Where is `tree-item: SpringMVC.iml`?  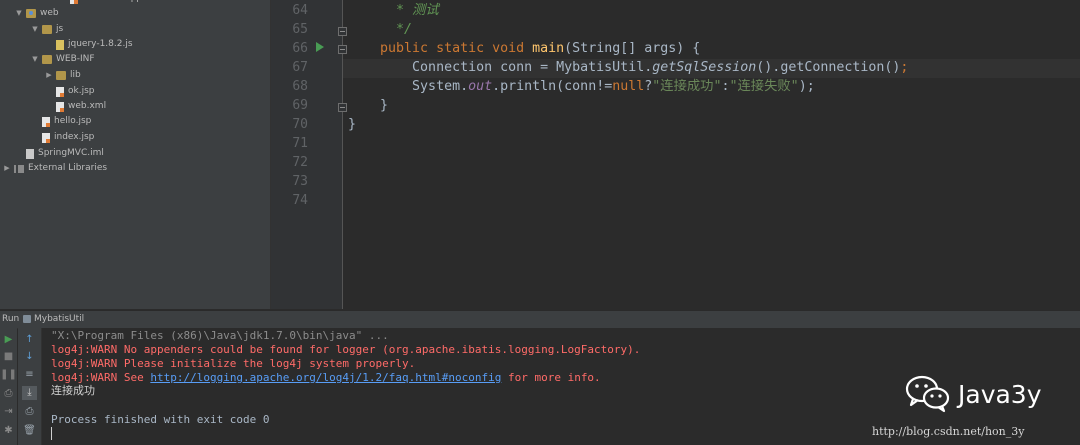 tree-item: SpringMVC.iml is located at coordinates (59, 153).